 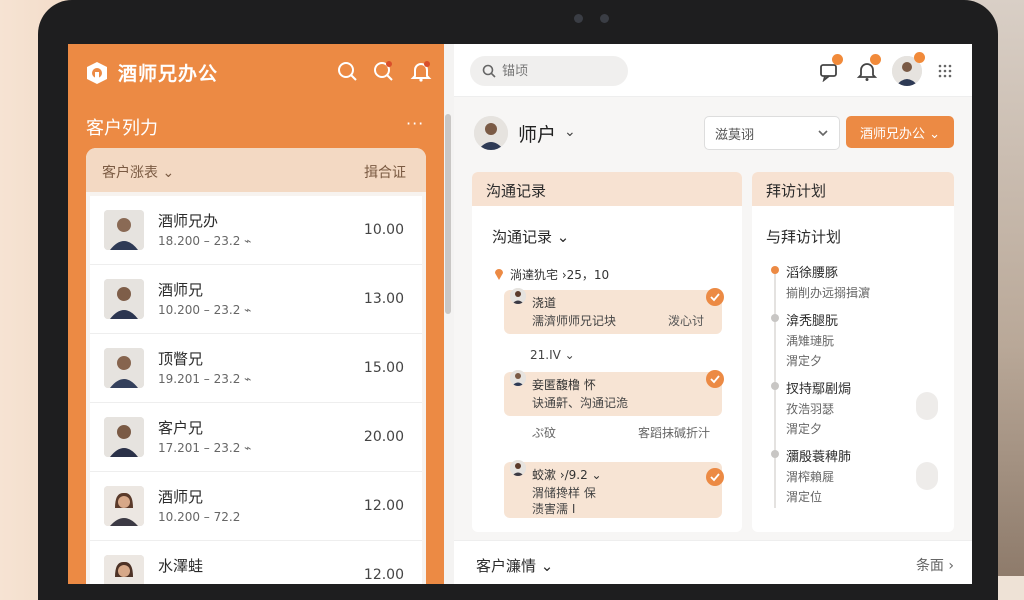 I want to click on plan-item-title: 滔徐腰豚, so click(x=812, y=271).